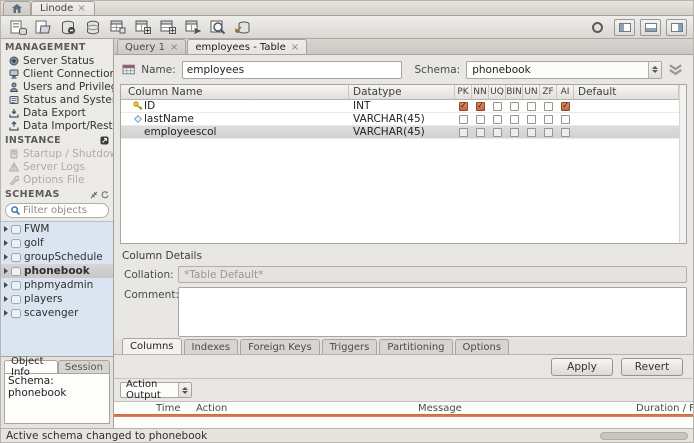 The width and height of the screenshot is (694, 443). What do you see at coordinates (57, 60) in the screenshot?
I see `sidebar-item-server-status: Server Status` at bounding box center [57, 60].